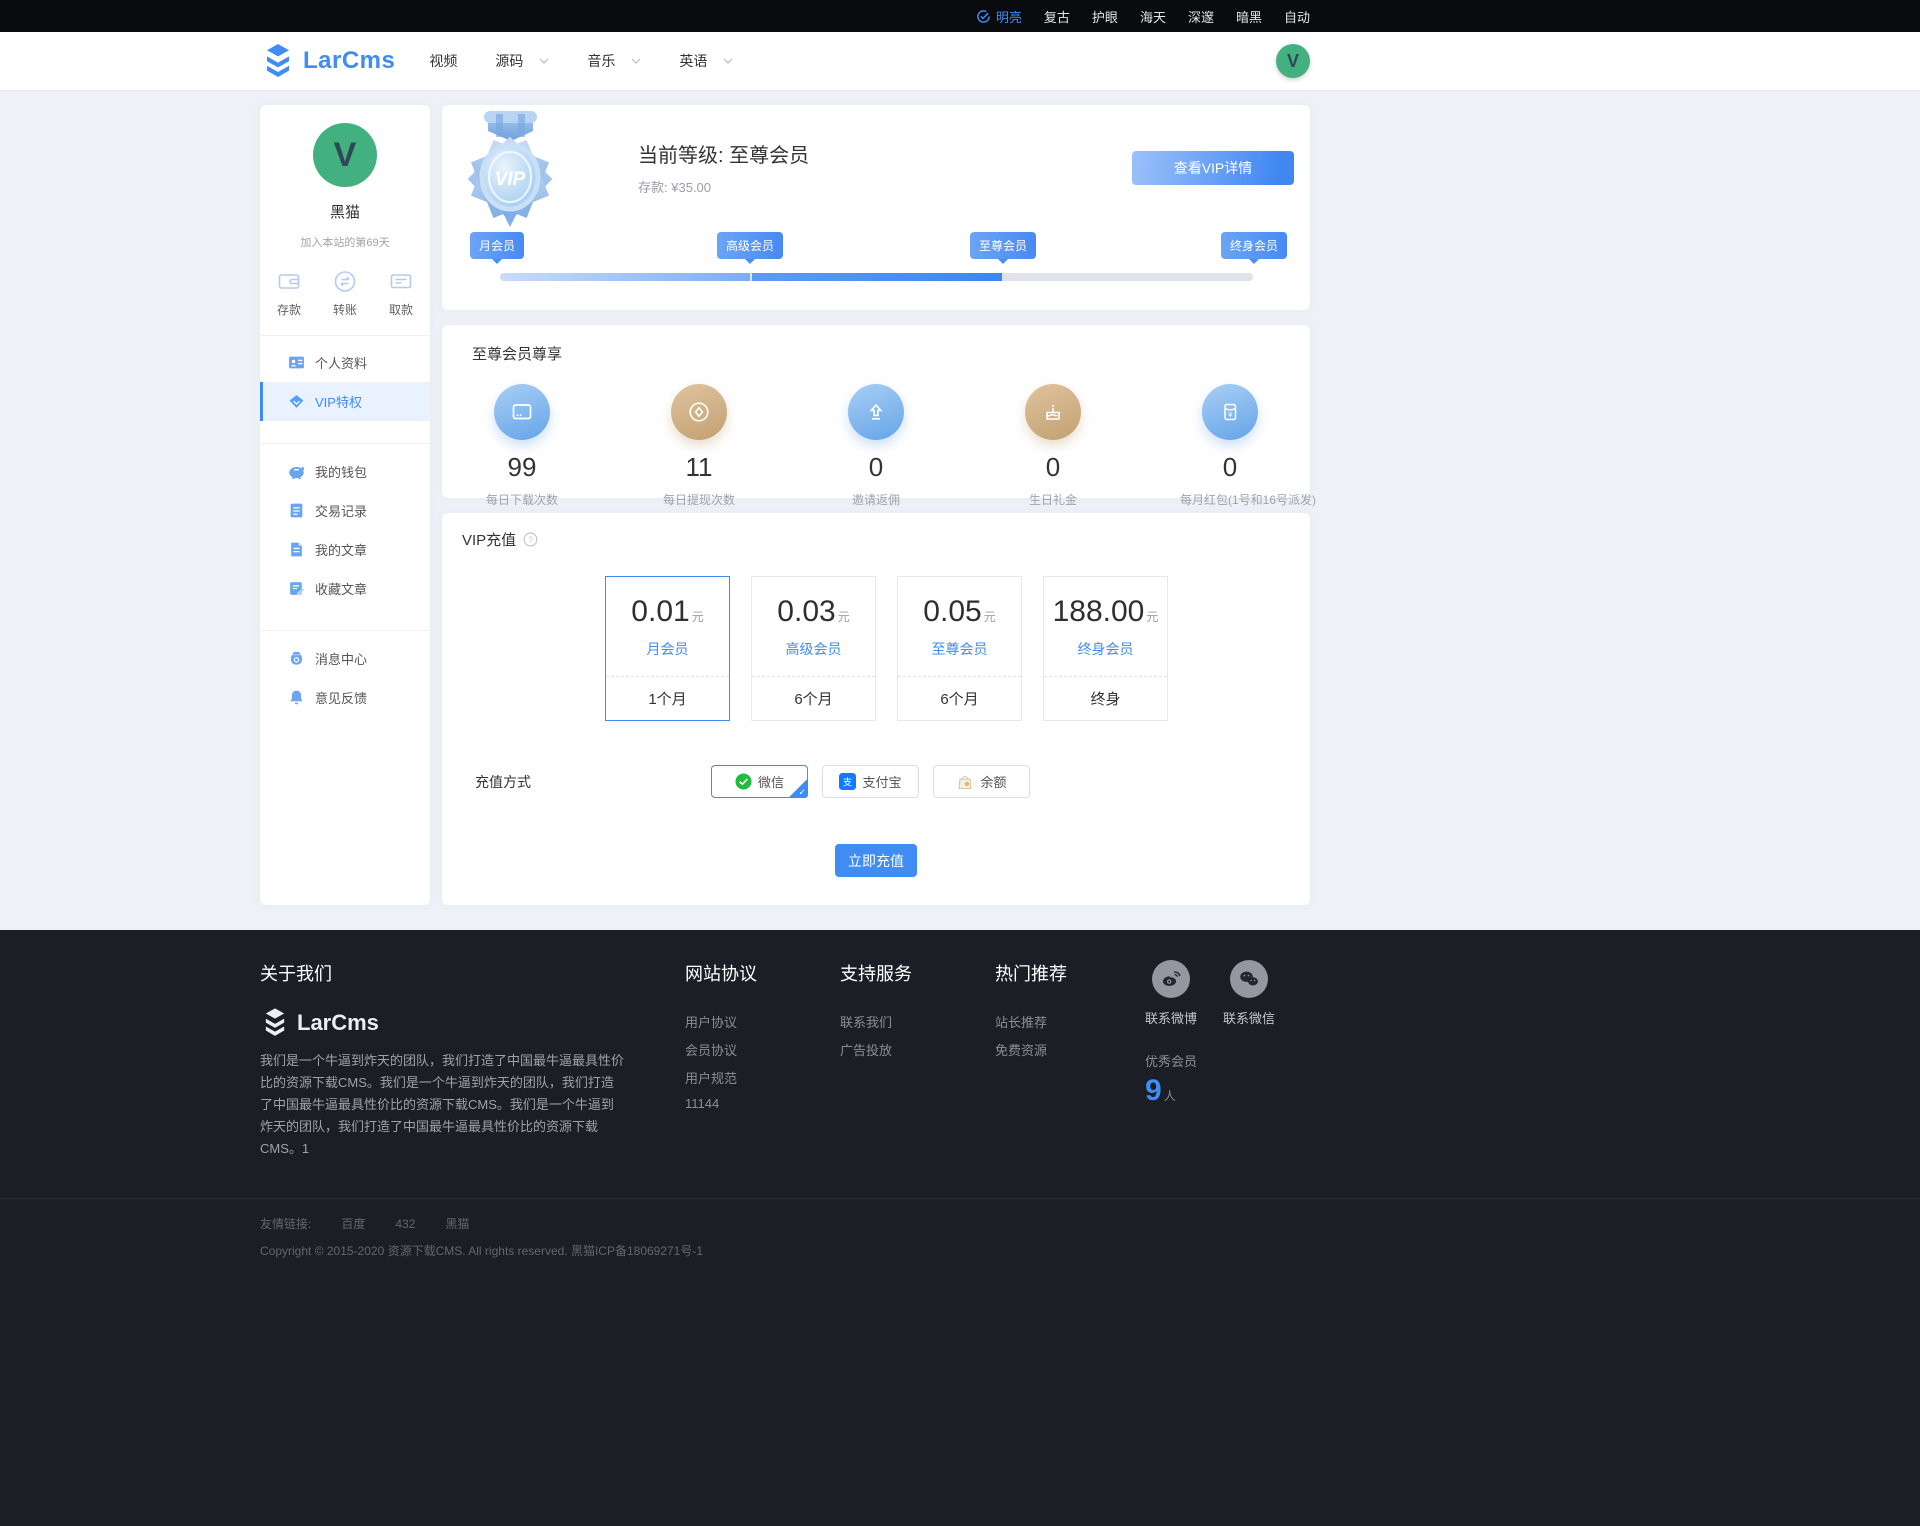 The image size is (1920, 1526). I want to click on friend-link-heimao: 黑猫, so click(457, 1223).